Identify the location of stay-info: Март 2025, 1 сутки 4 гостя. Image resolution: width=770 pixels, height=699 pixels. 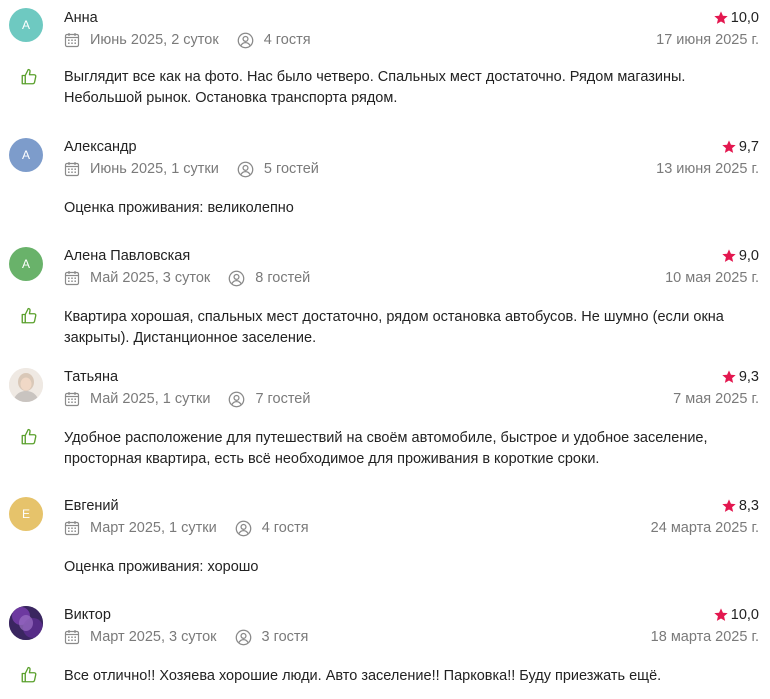
(186, 528).